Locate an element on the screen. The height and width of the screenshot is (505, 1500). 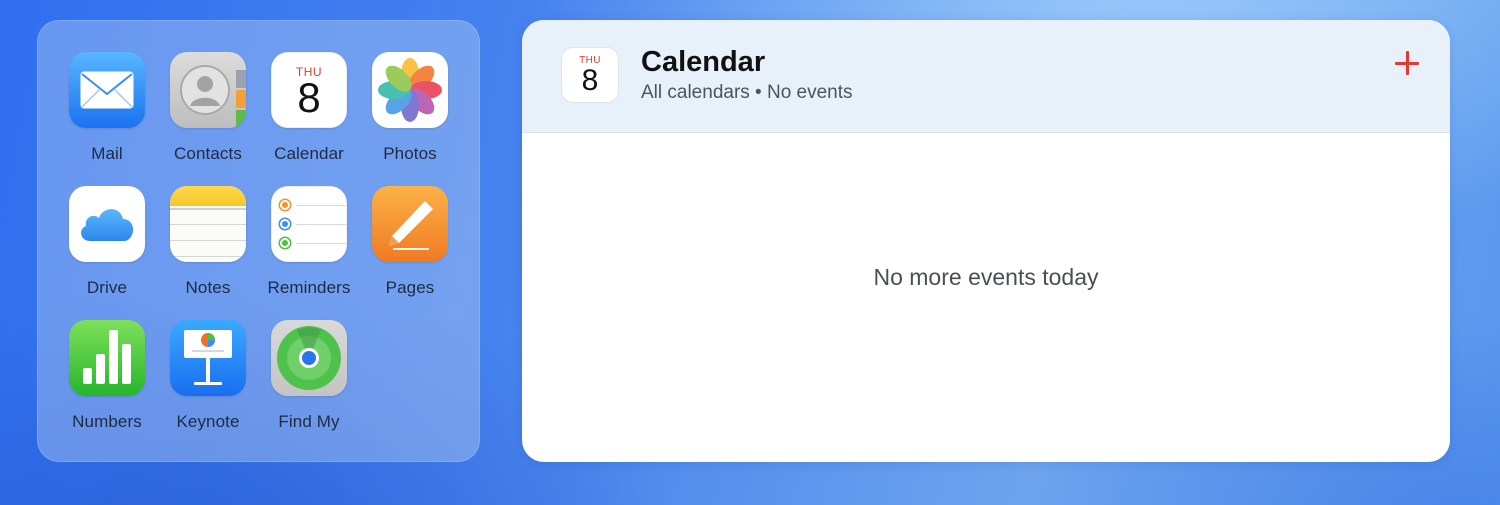
plus-icon is located at coordinates (1407, 63).